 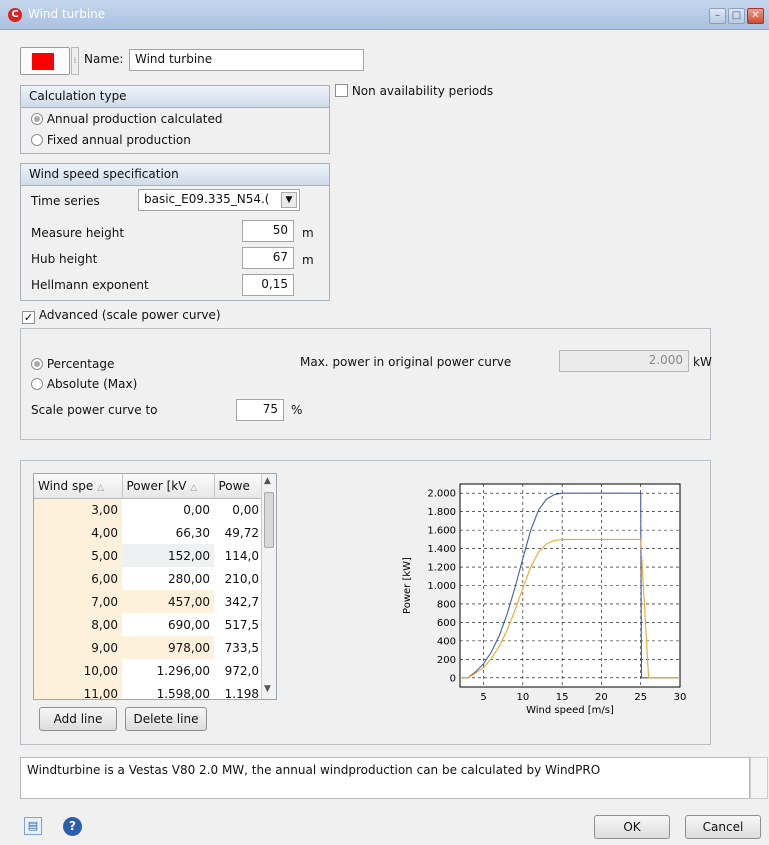 I want to click on advanced-label: Advanced (scale power curve), so click(x=129, y=315).